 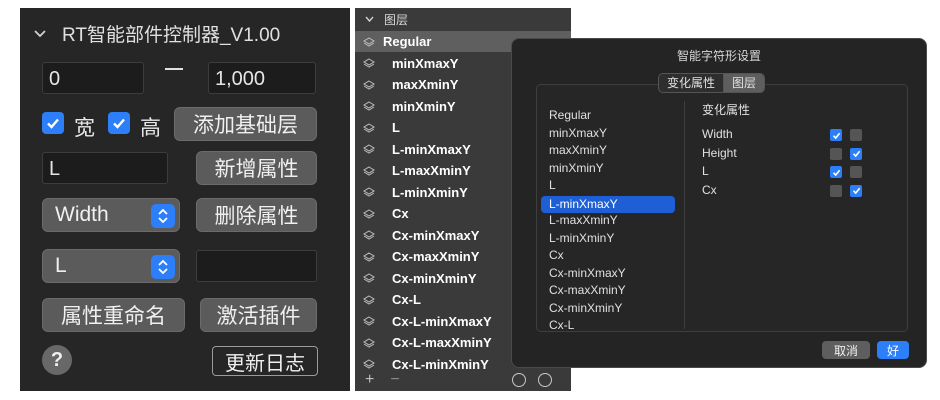 I want to click on remove-layer-button: −, so click(x=394, y=380).